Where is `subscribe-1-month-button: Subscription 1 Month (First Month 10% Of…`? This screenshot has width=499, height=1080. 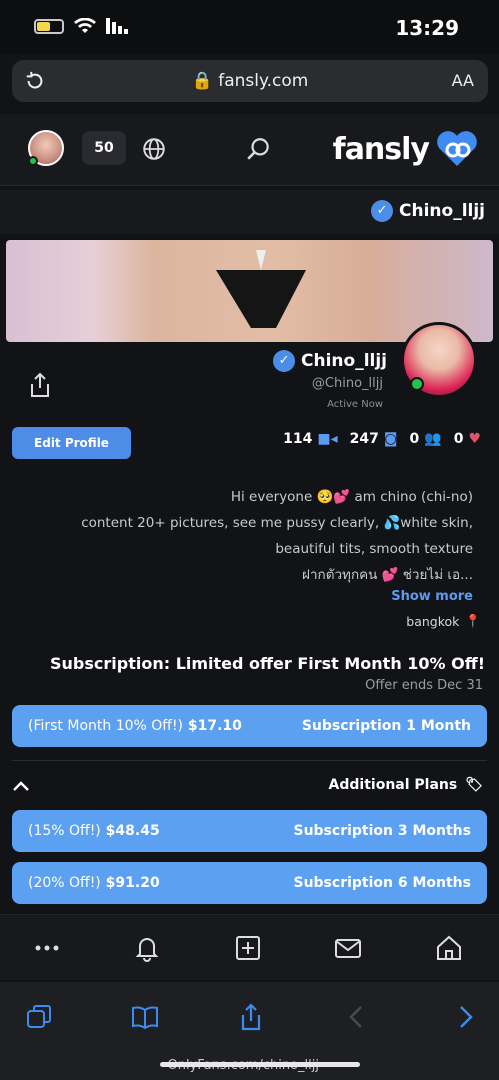
subscribe-1-month-button: Subscription 1 Month (First Month 10% Of… is located at coordinates (249, 726).